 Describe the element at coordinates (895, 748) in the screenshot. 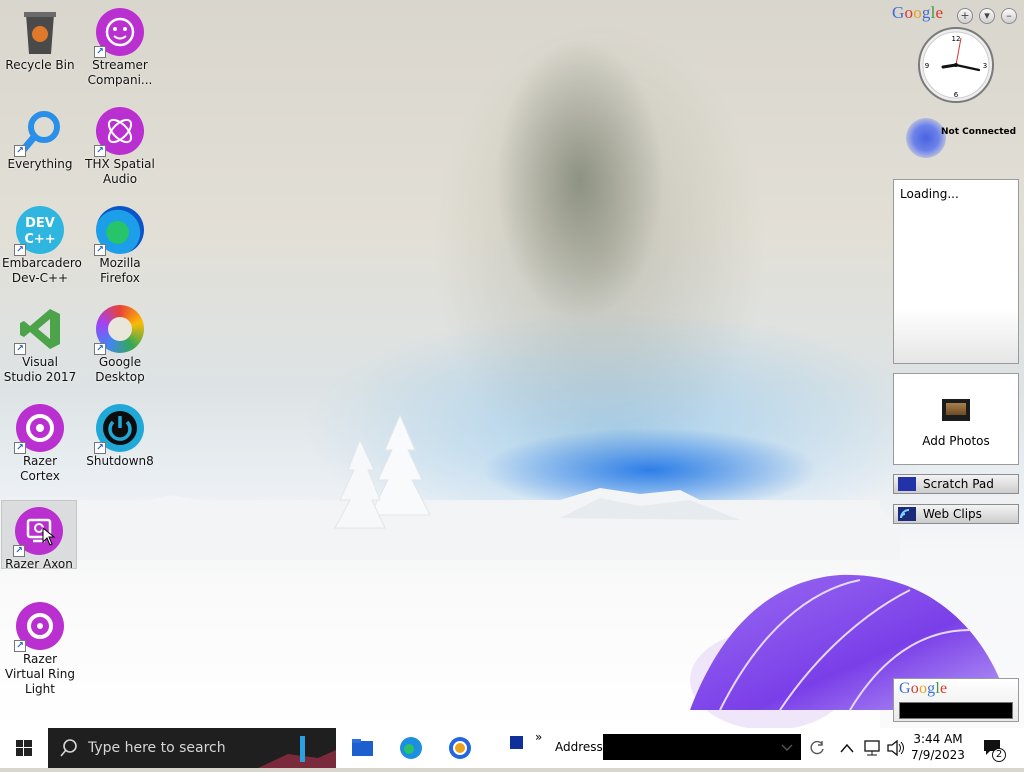

I see `volume-icon` at that location.